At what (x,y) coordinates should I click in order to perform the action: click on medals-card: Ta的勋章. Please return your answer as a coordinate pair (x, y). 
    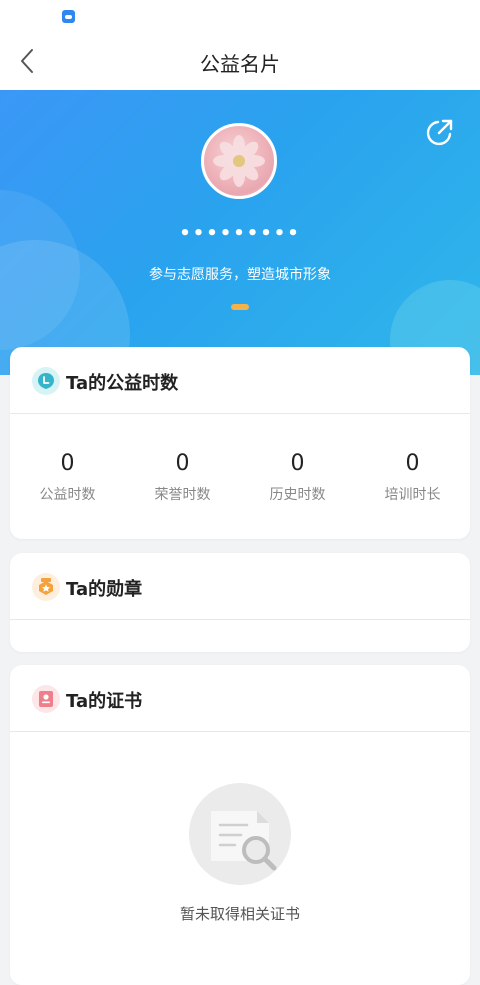
    Looking at the image, I should click on (240, 602).